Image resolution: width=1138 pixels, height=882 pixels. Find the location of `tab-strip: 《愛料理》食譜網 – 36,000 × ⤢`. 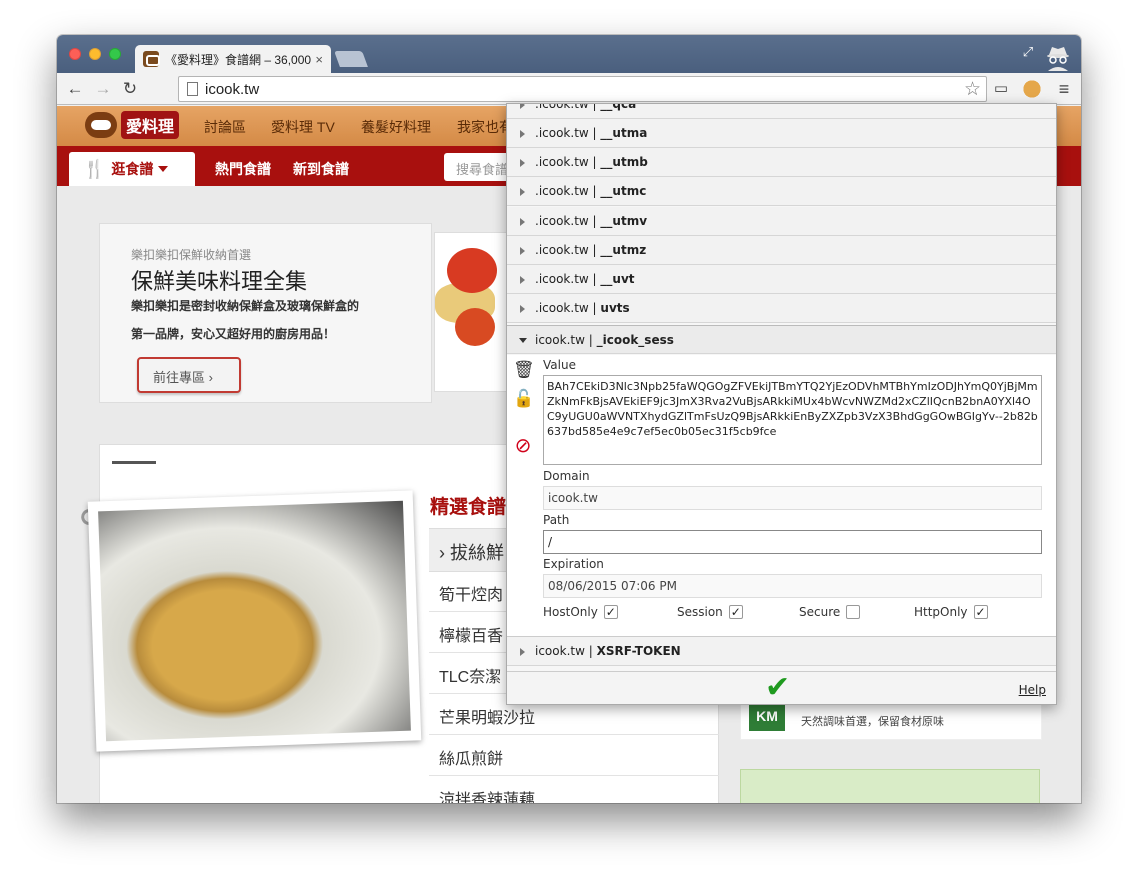

tab-strip: 《愛料理》食譜網 – 36,000 × ⤢ is located at coordinates (569, 54).